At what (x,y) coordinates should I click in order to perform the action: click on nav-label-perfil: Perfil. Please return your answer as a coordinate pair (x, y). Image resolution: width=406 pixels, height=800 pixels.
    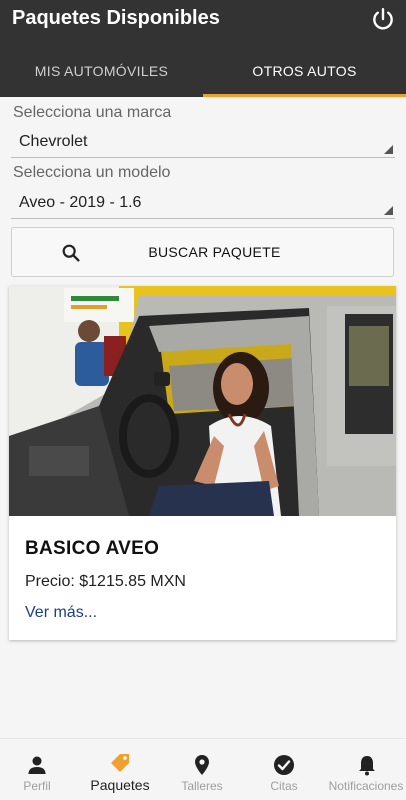
    Looking at the image, I should click on (37, 786).